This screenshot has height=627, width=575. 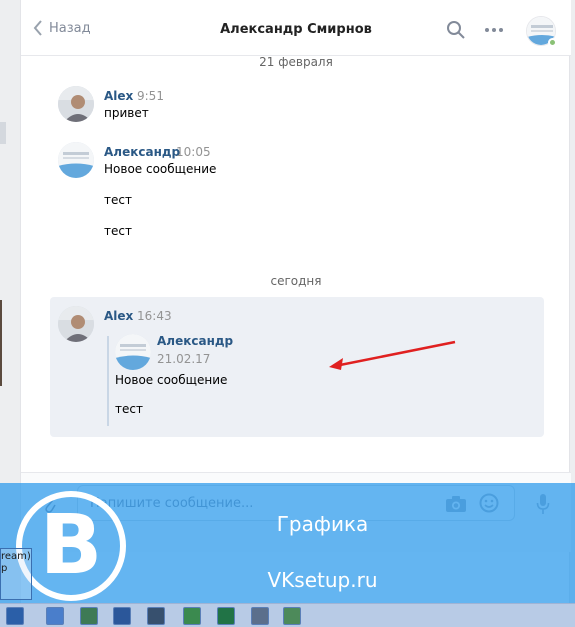 I want to click on forwarded-date: 21.02.17, so click(x=184, y=359).